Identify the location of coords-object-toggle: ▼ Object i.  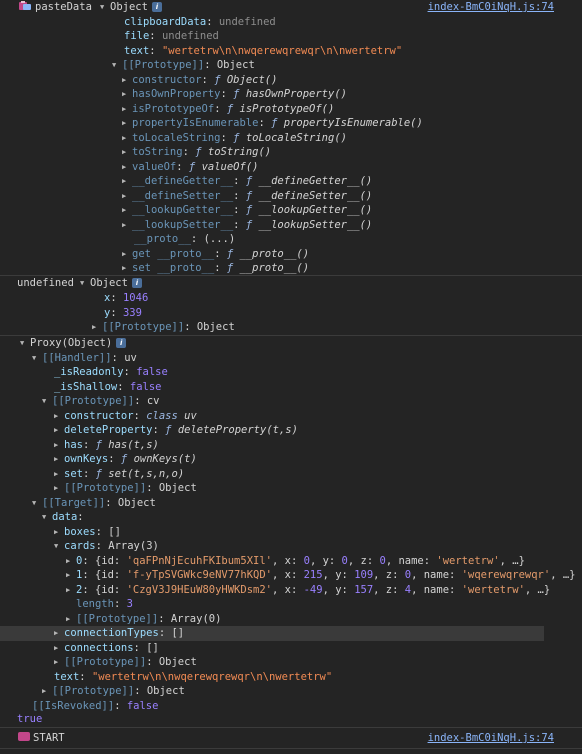
(111, 283).